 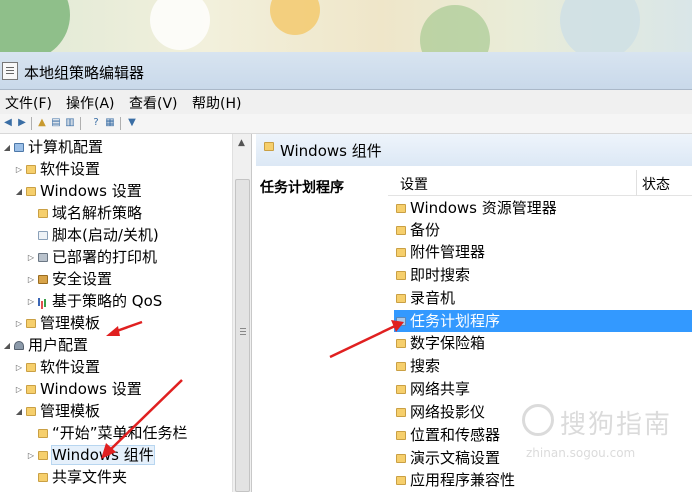 What do you see at coordinates (8, 123) in the screenshot?
I see `back-icon: ◀` at bounding box center [8, 123].